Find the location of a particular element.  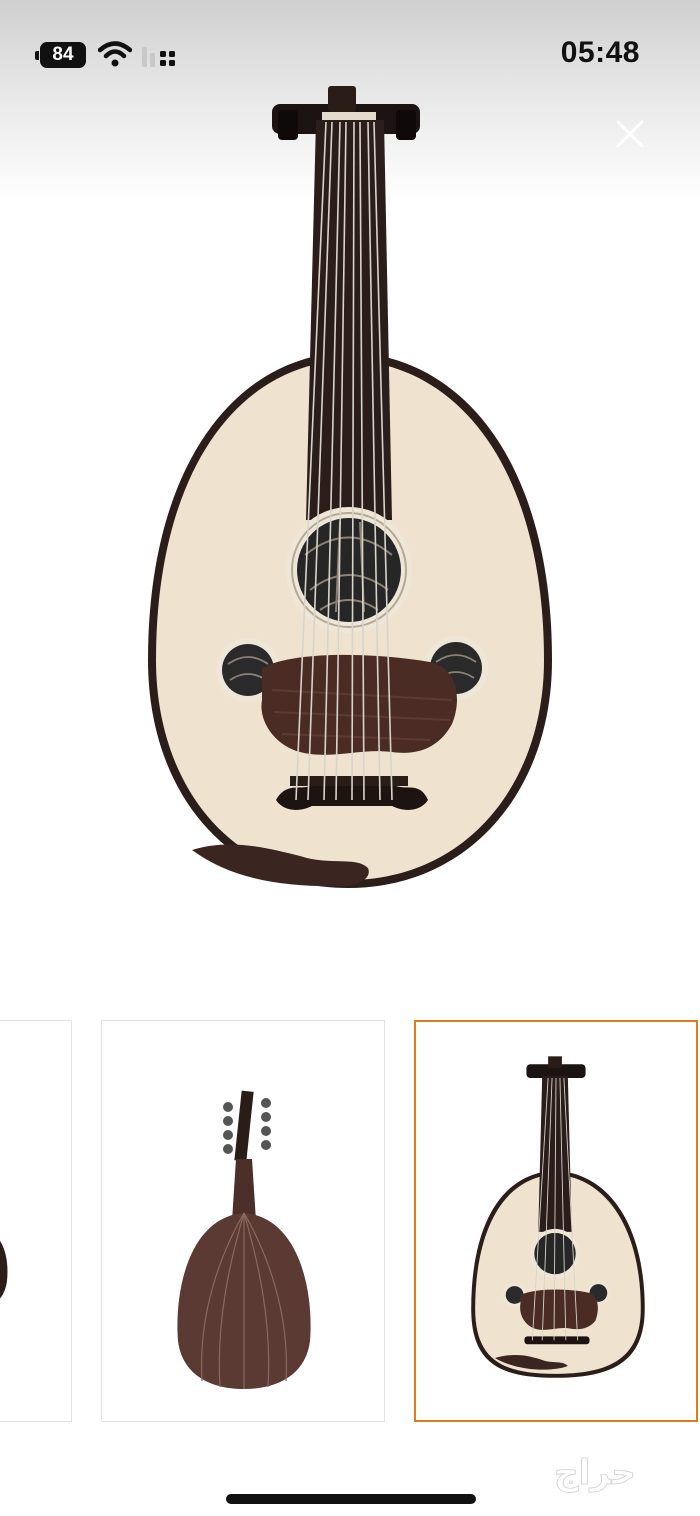

haraj-watermark: حراج is located at coordinates (595, 1473).